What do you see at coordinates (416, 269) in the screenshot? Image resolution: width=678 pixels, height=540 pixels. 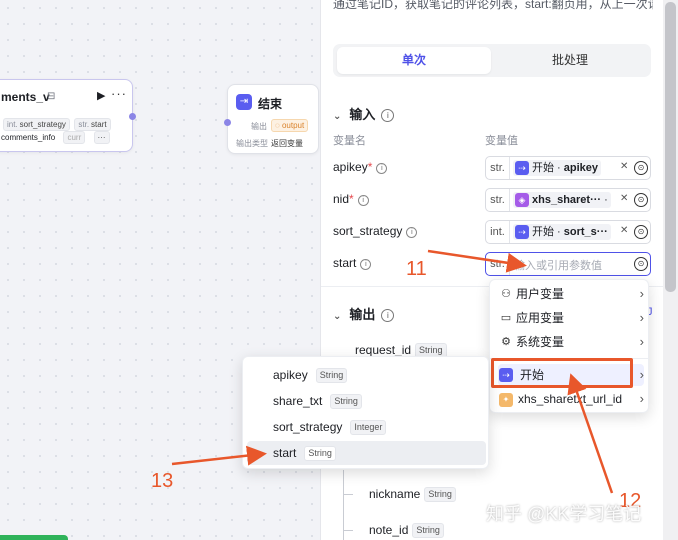 I see `annotation-step-11: 11` at bounding box center [416, 269].